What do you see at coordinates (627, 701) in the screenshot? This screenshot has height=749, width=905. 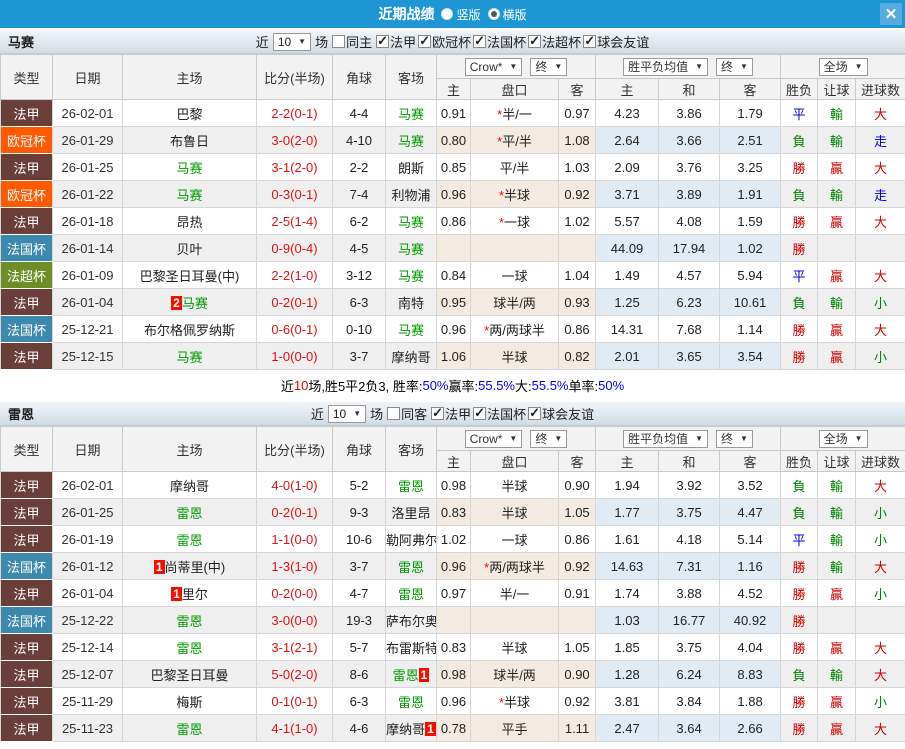 I see `avg-home-odds: 3.81` at bounding box center [627, 701].